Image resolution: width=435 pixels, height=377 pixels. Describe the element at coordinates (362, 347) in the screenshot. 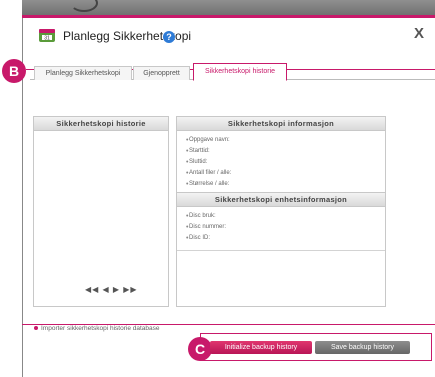

I see `save-history-button: Save backup history` at that location.